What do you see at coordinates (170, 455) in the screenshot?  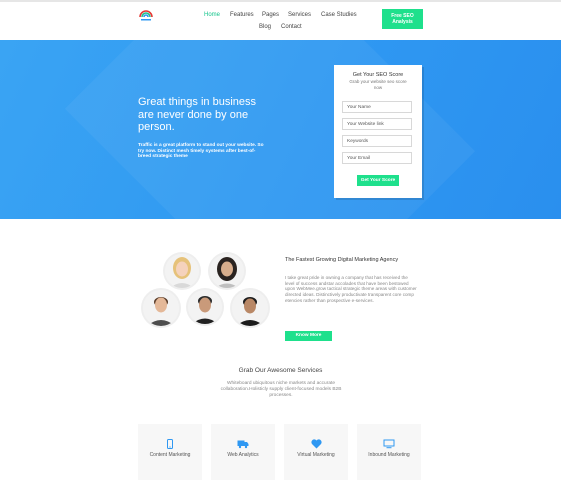 I see `service-label: Content Marketing` at bounding box center [170, 455].